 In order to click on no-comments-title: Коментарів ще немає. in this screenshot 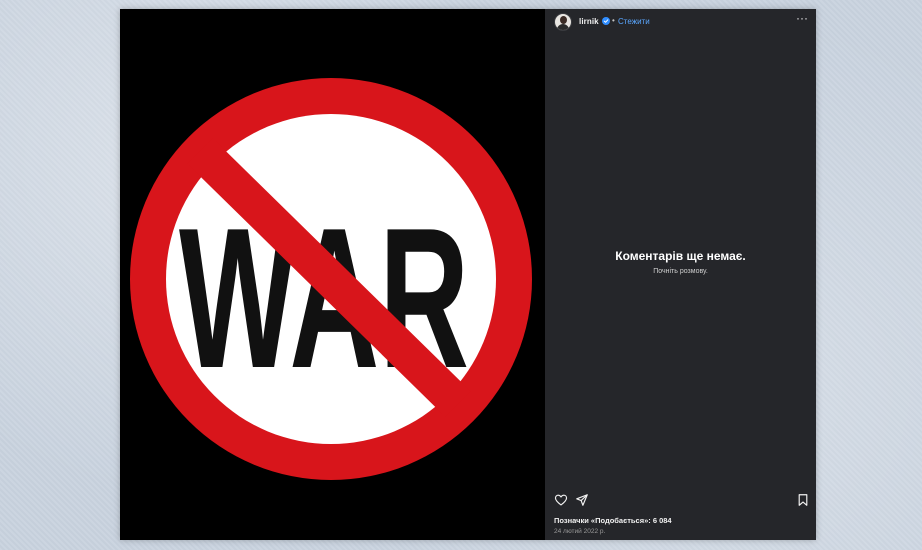, I will do `click(680, 256)`.